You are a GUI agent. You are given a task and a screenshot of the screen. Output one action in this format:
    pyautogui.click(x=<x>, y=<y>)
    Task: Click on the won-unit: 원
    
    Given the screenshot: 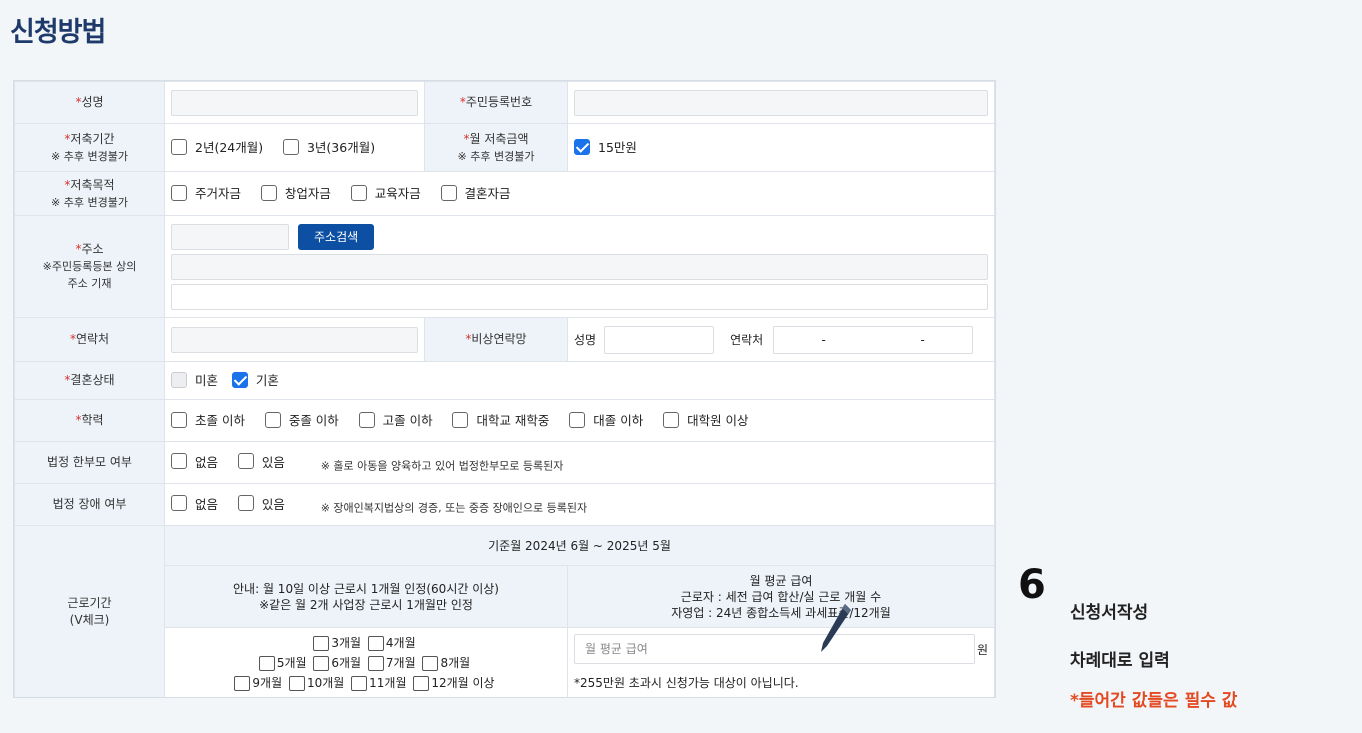 What is the action you would take?
    pyautogui.click(x=982, y=649)
    